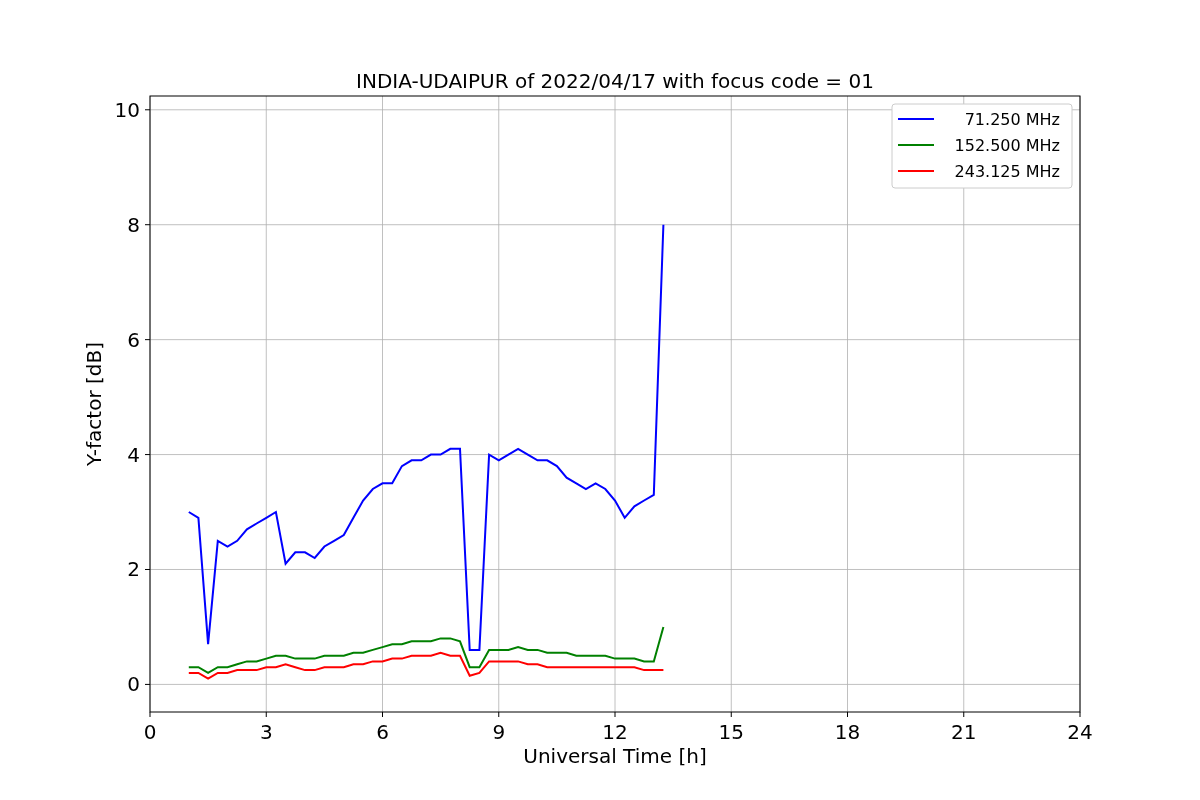  I want to click on x-tick-label: 0, so click(150, 732).